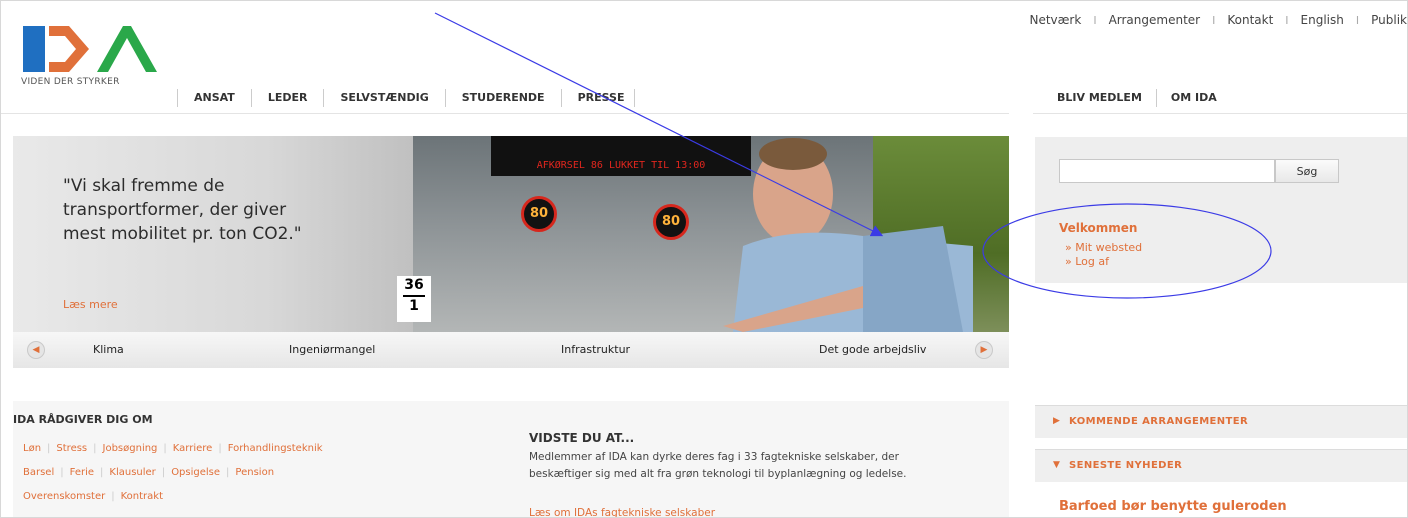 The height and width of the screenshot is (518, 1408). I want to click on topnav-arrangementer: Arrangementer, so click(1155, 20).